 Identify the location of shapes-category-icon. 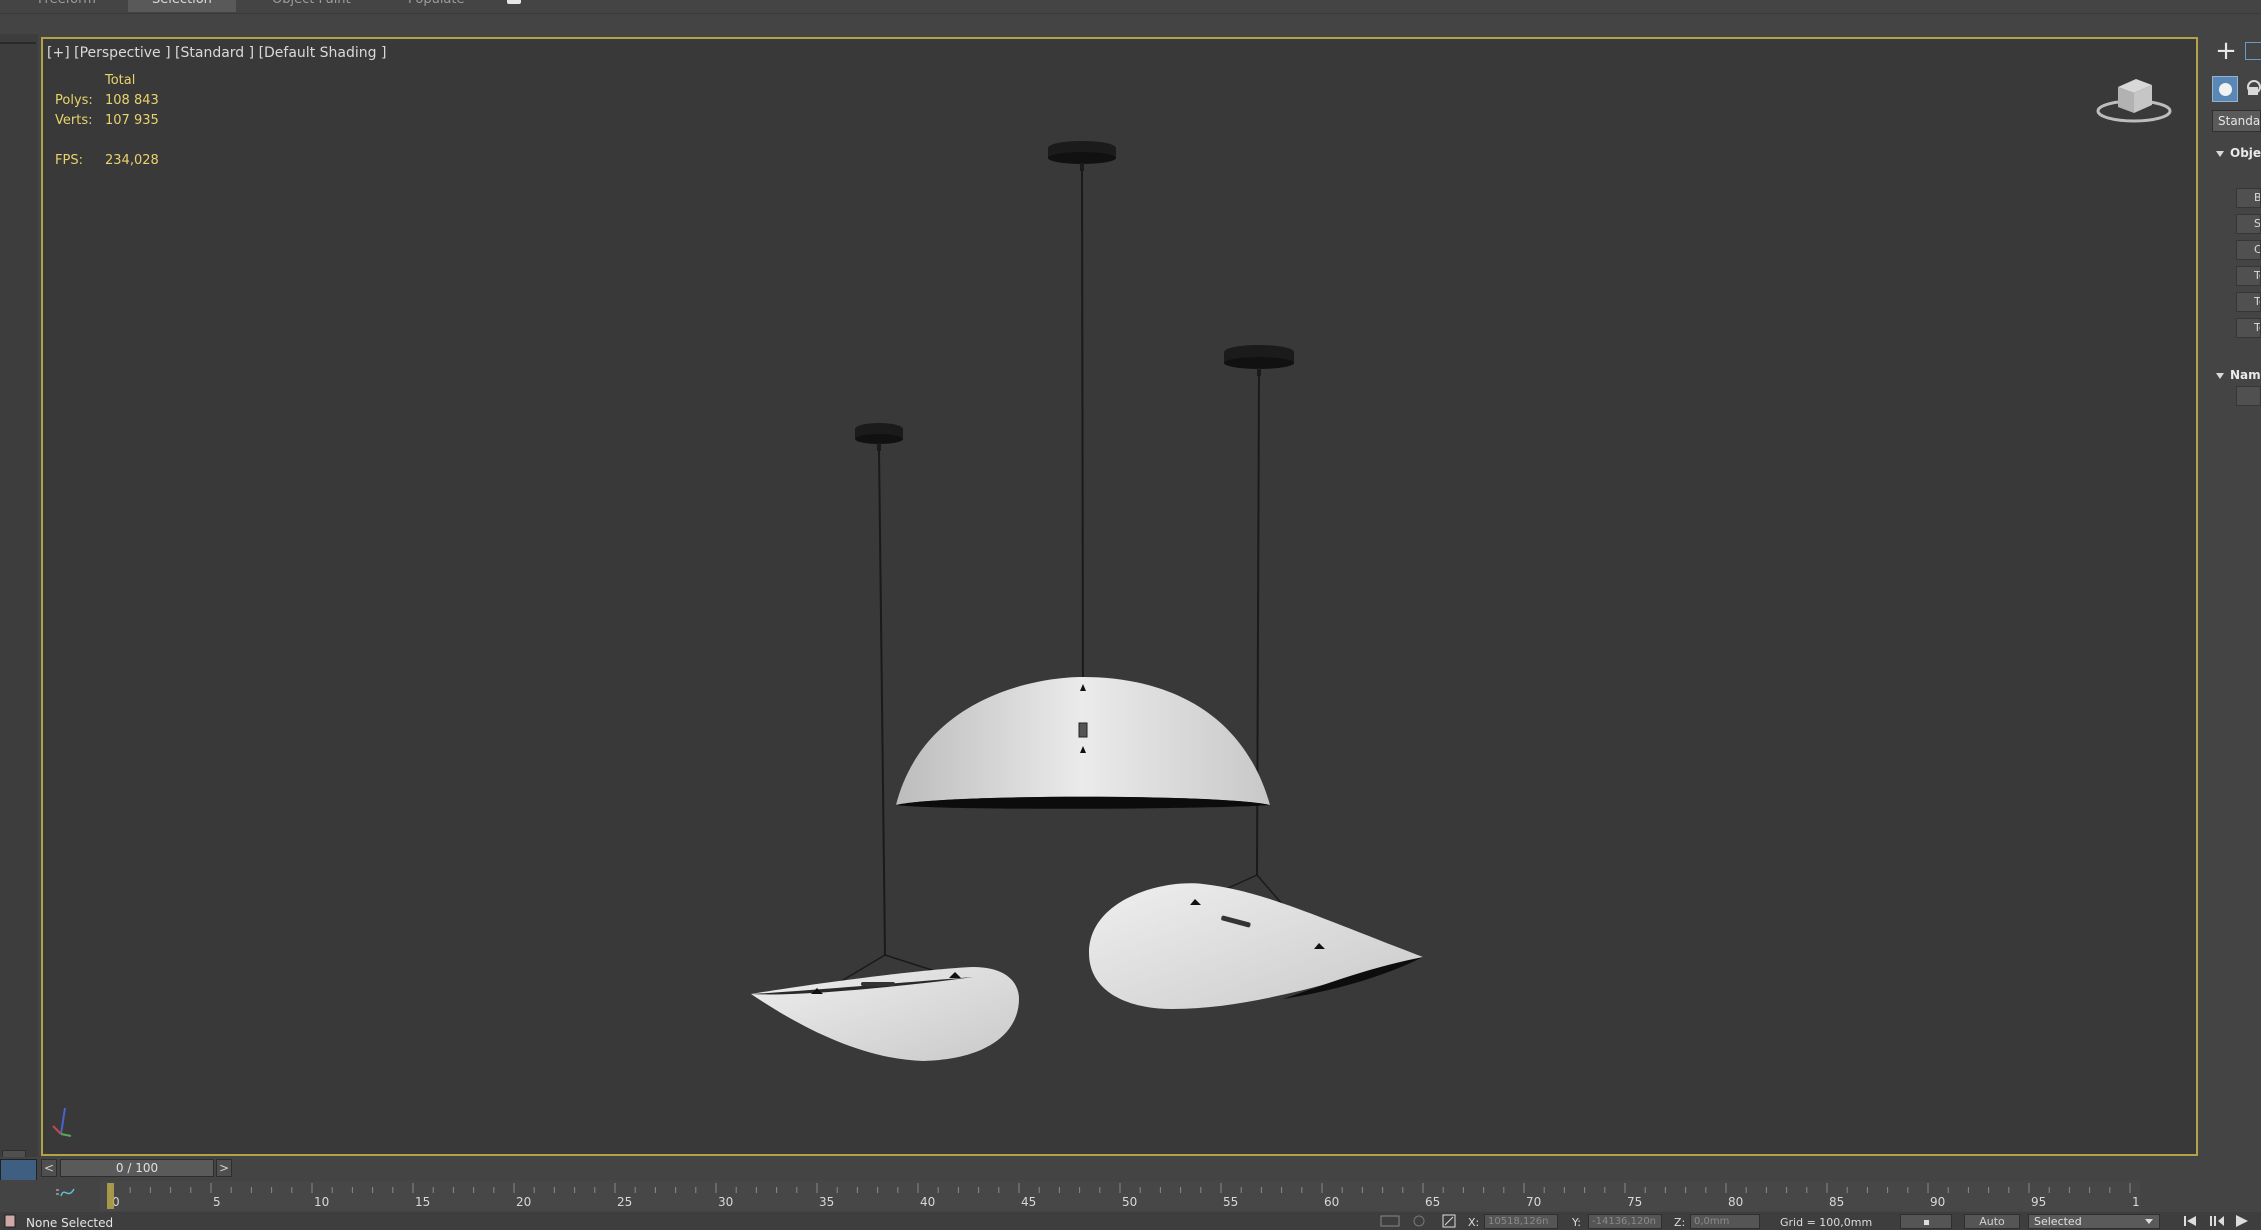
(2252, 89).